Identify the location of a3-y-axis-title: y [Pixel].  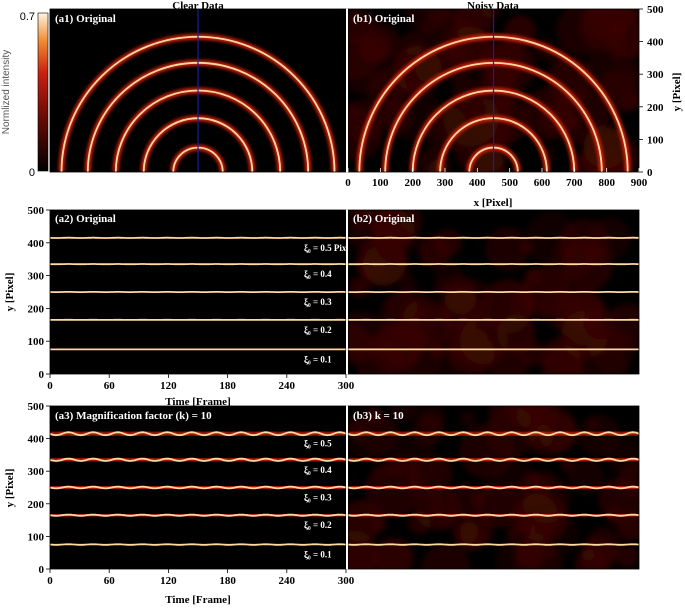
(10, 488).